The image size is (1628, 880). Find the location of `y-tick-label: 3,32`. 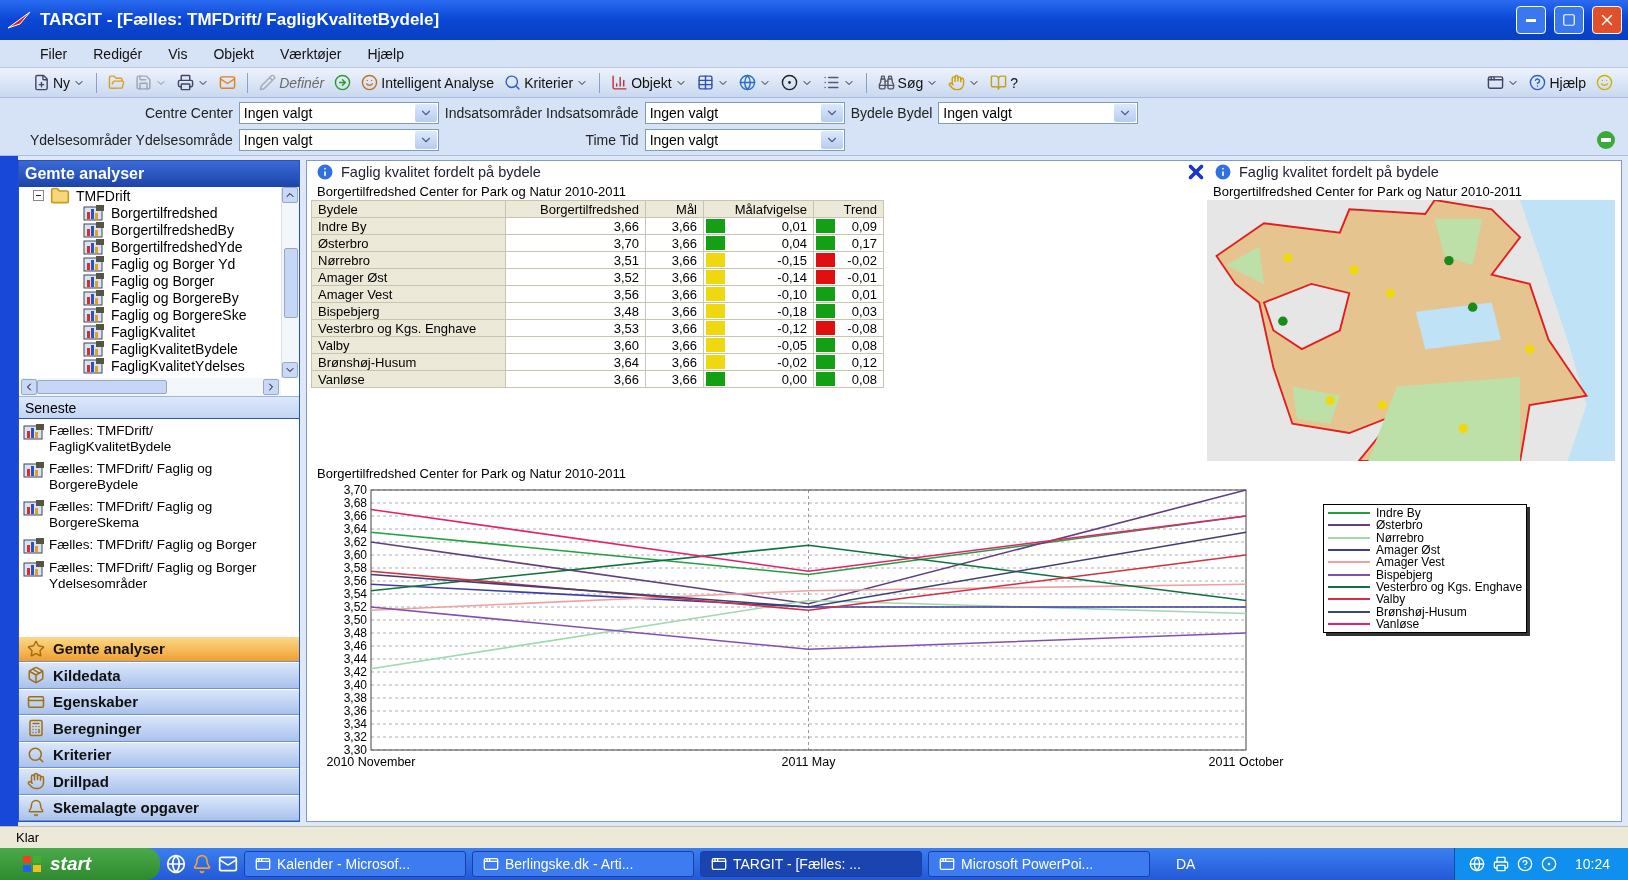

y-tick-label: 3,32 is located at coordinates (355, 737).